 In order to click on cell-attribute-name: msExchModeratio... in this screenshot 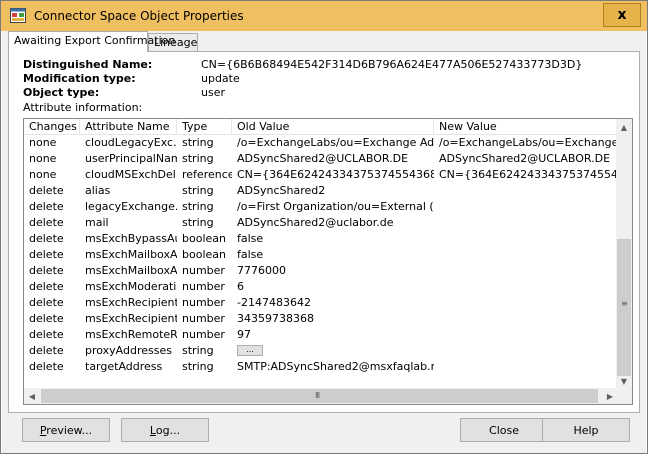, I will do `click(131, 286)`.